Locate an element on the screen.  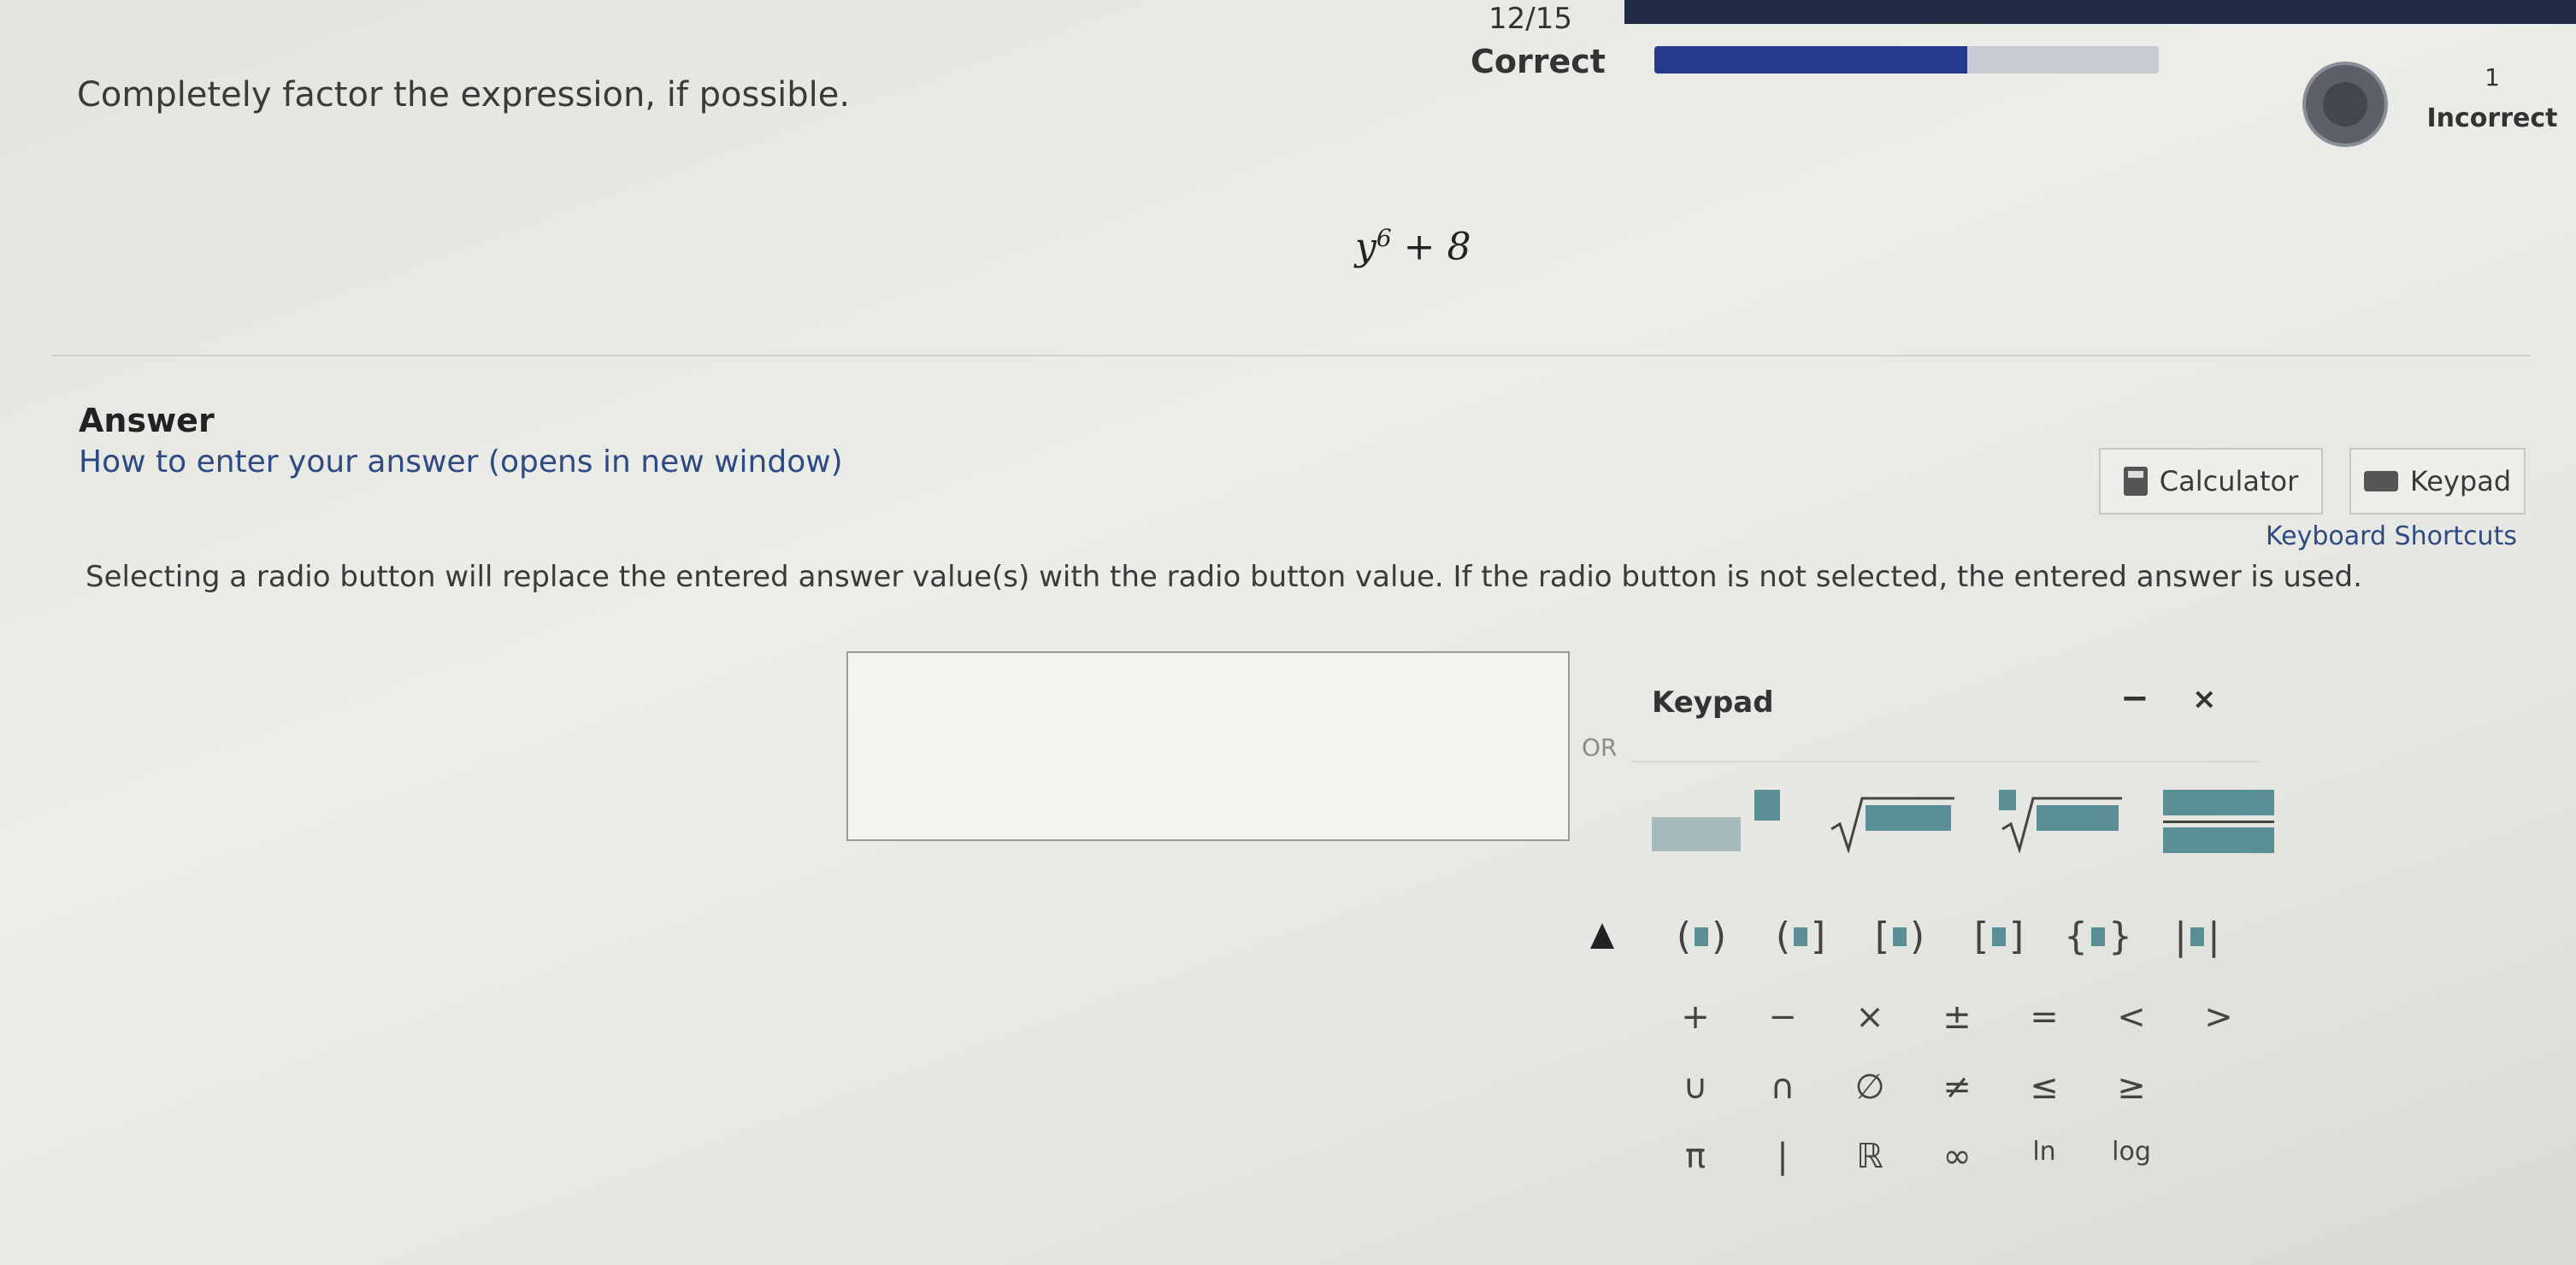
bracket-row: () (] [) [] {} | | is located at coordinates (1949, 936).